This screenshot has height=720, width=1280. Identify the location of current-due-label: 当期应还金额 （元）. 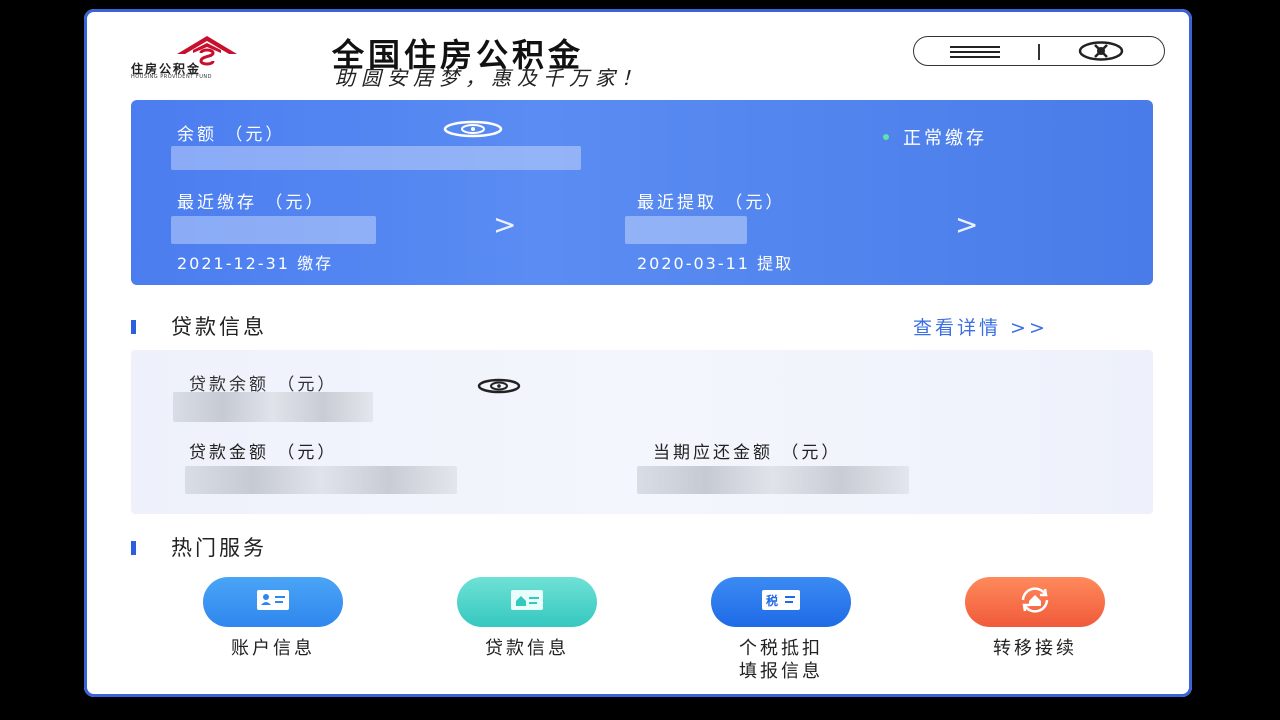
(747, 453).